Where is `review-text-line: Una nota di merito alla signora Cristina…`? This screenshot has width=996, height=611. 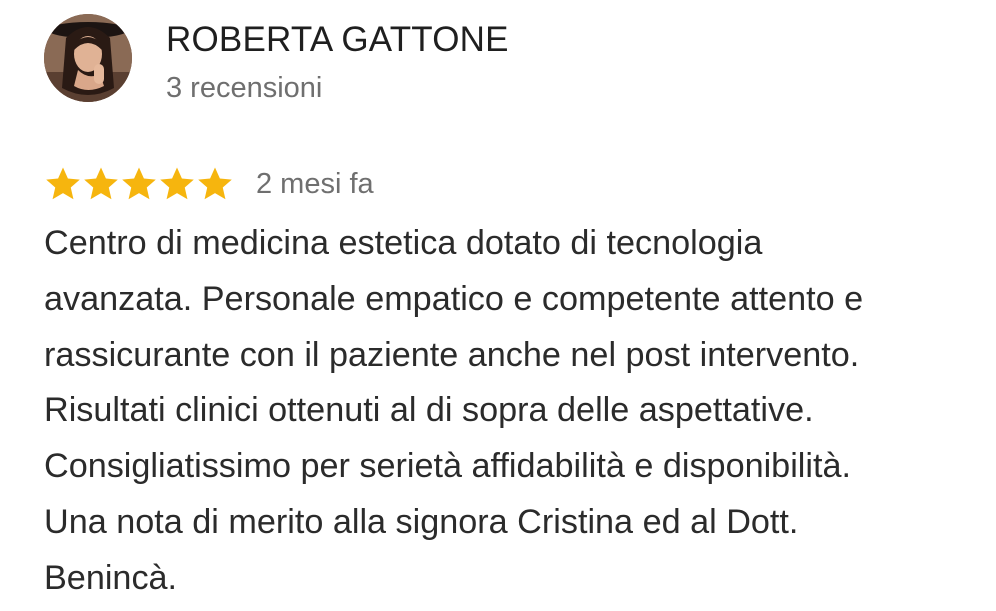
review-text-line: Una nota di merito alla signora Cristina… is located at coordinates (421, 521).